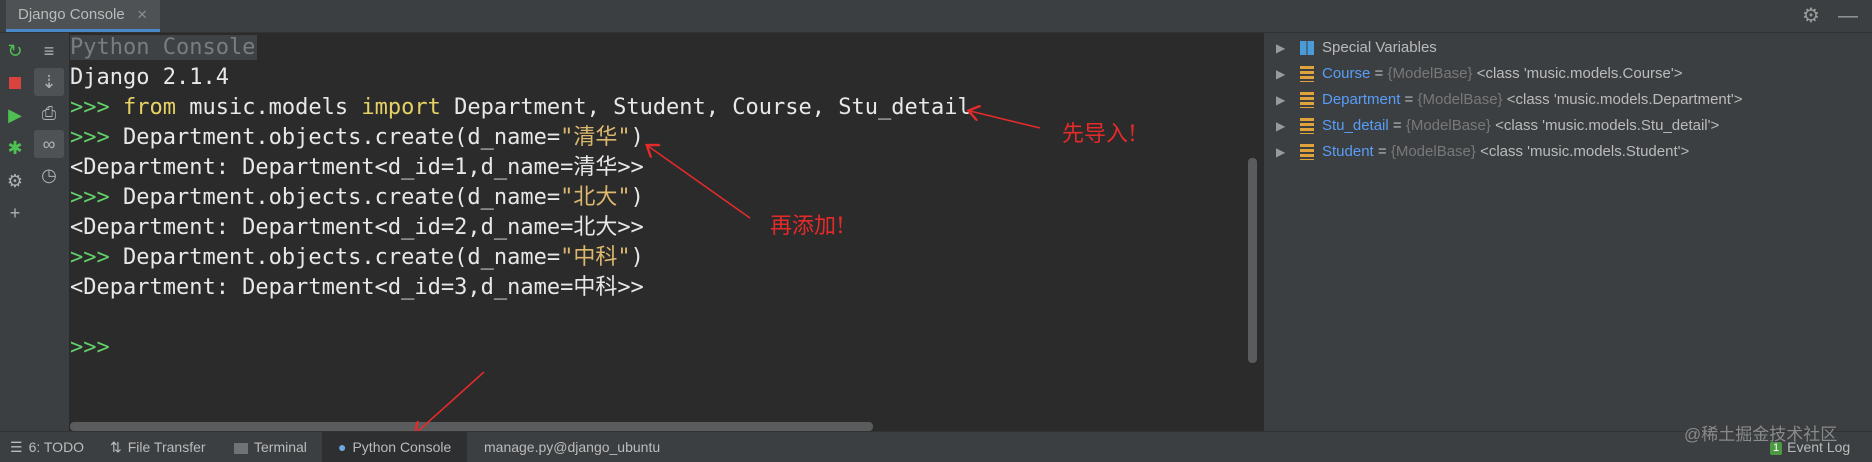 The width and height of the screenshot is (1872, 462). I want to click on transfer-icon: ⇅, so click(116, 447).